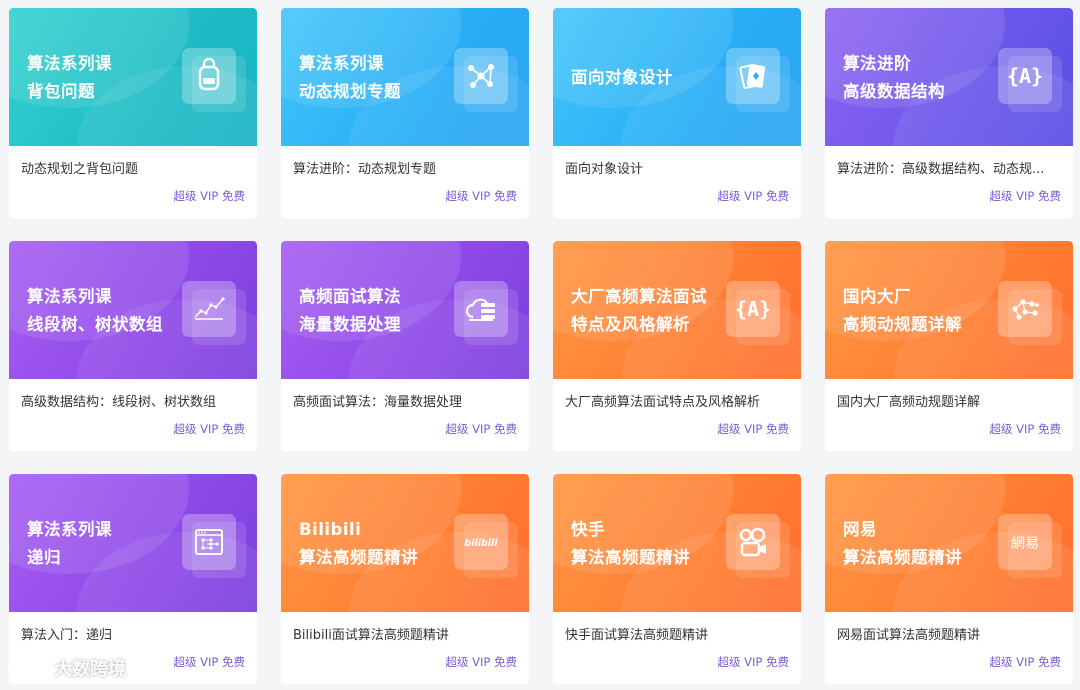  I want to click on banner-title-line2: 高级数据结构, so click(894, 91).